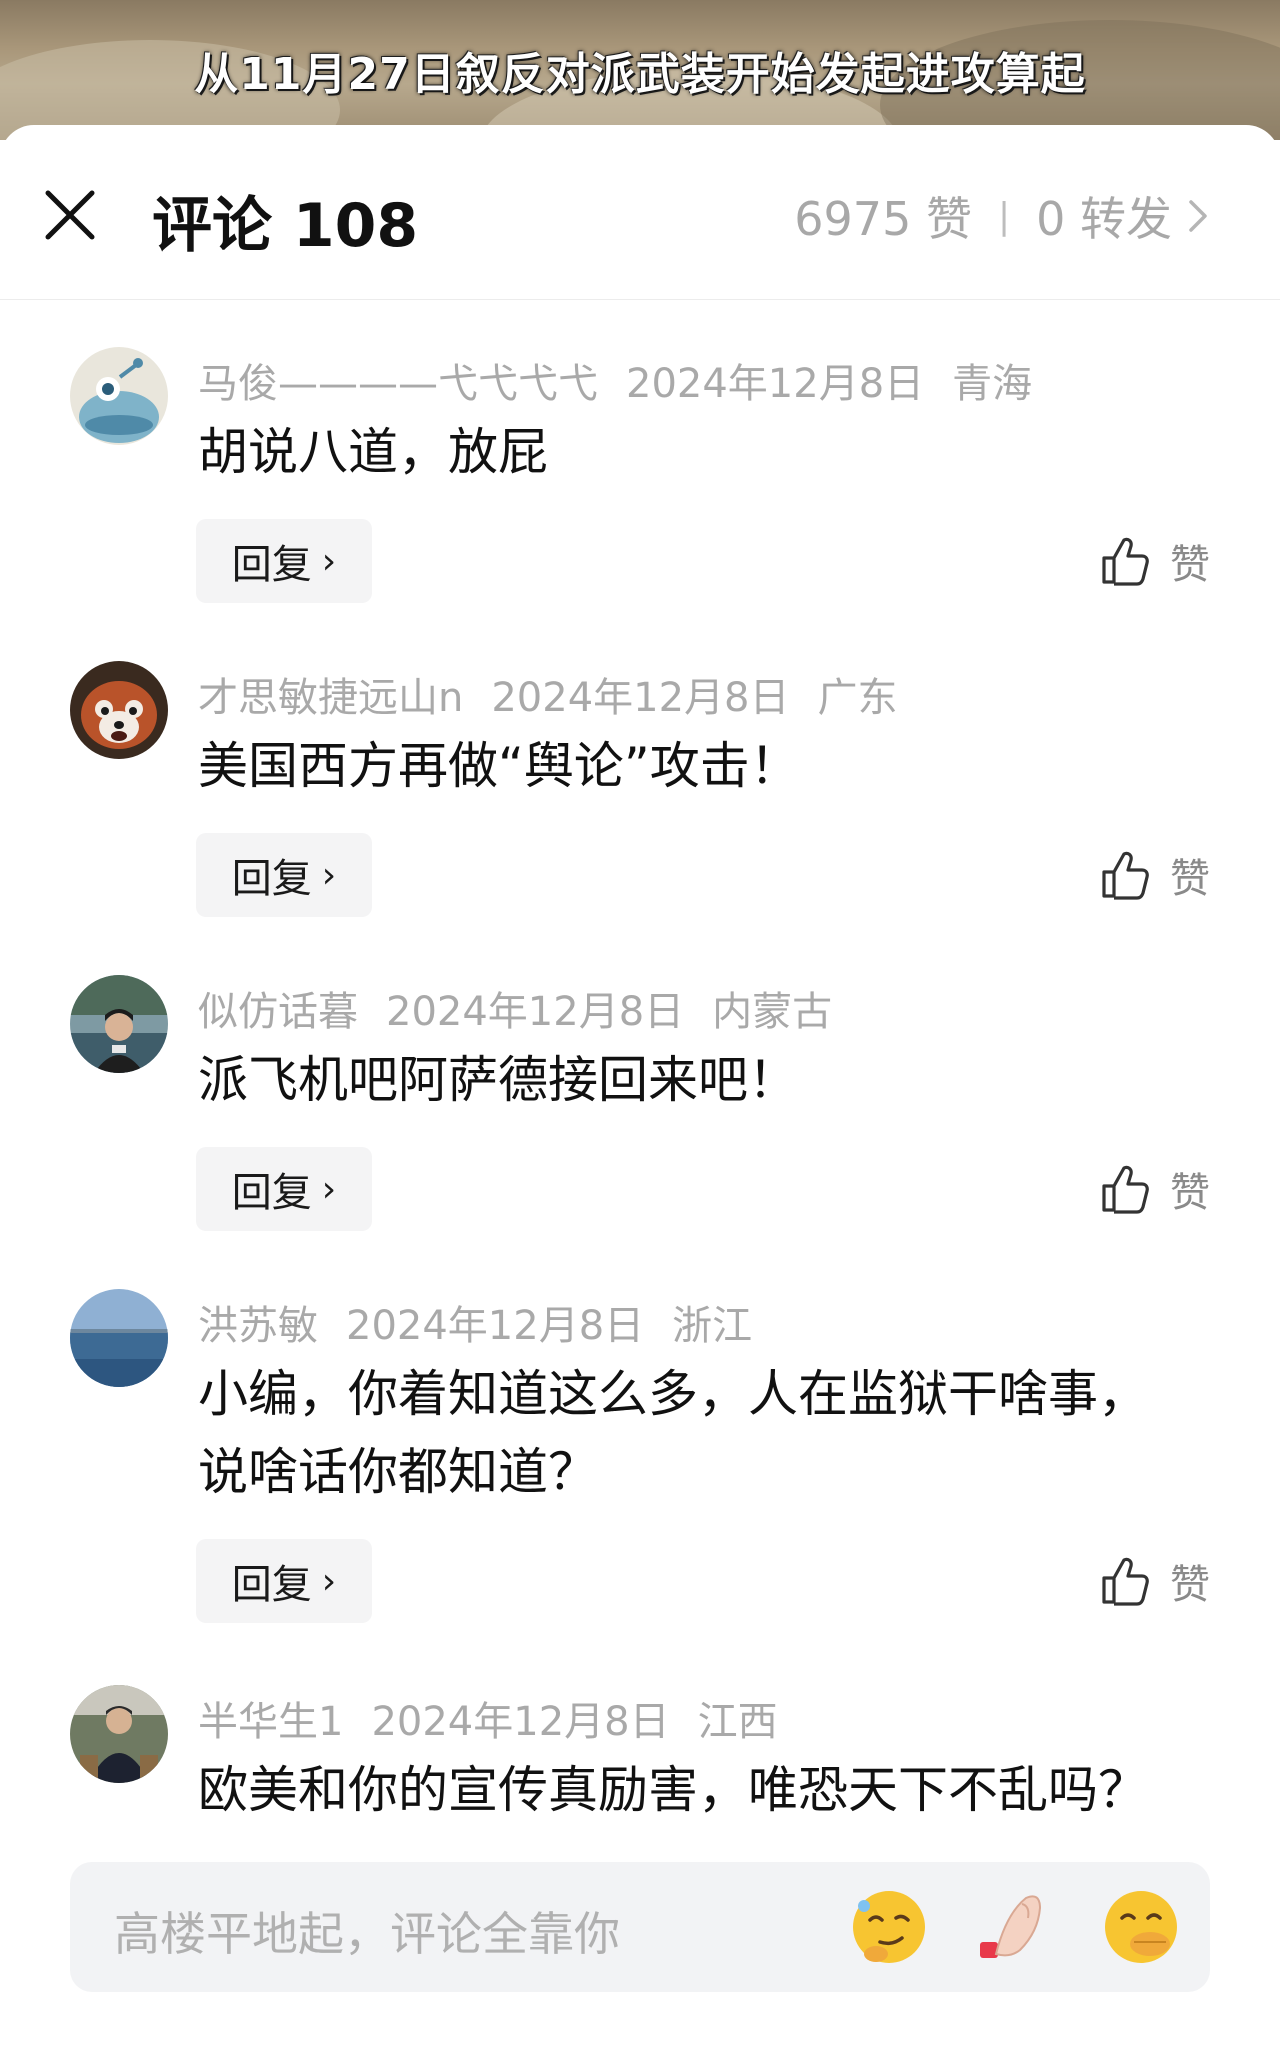 The height and width of the screenshot is (2065, 1280). I want to click on comment-text: 欧美和你的宣传真励害，唯恐天下不乱吗？, so click(673, 1790).